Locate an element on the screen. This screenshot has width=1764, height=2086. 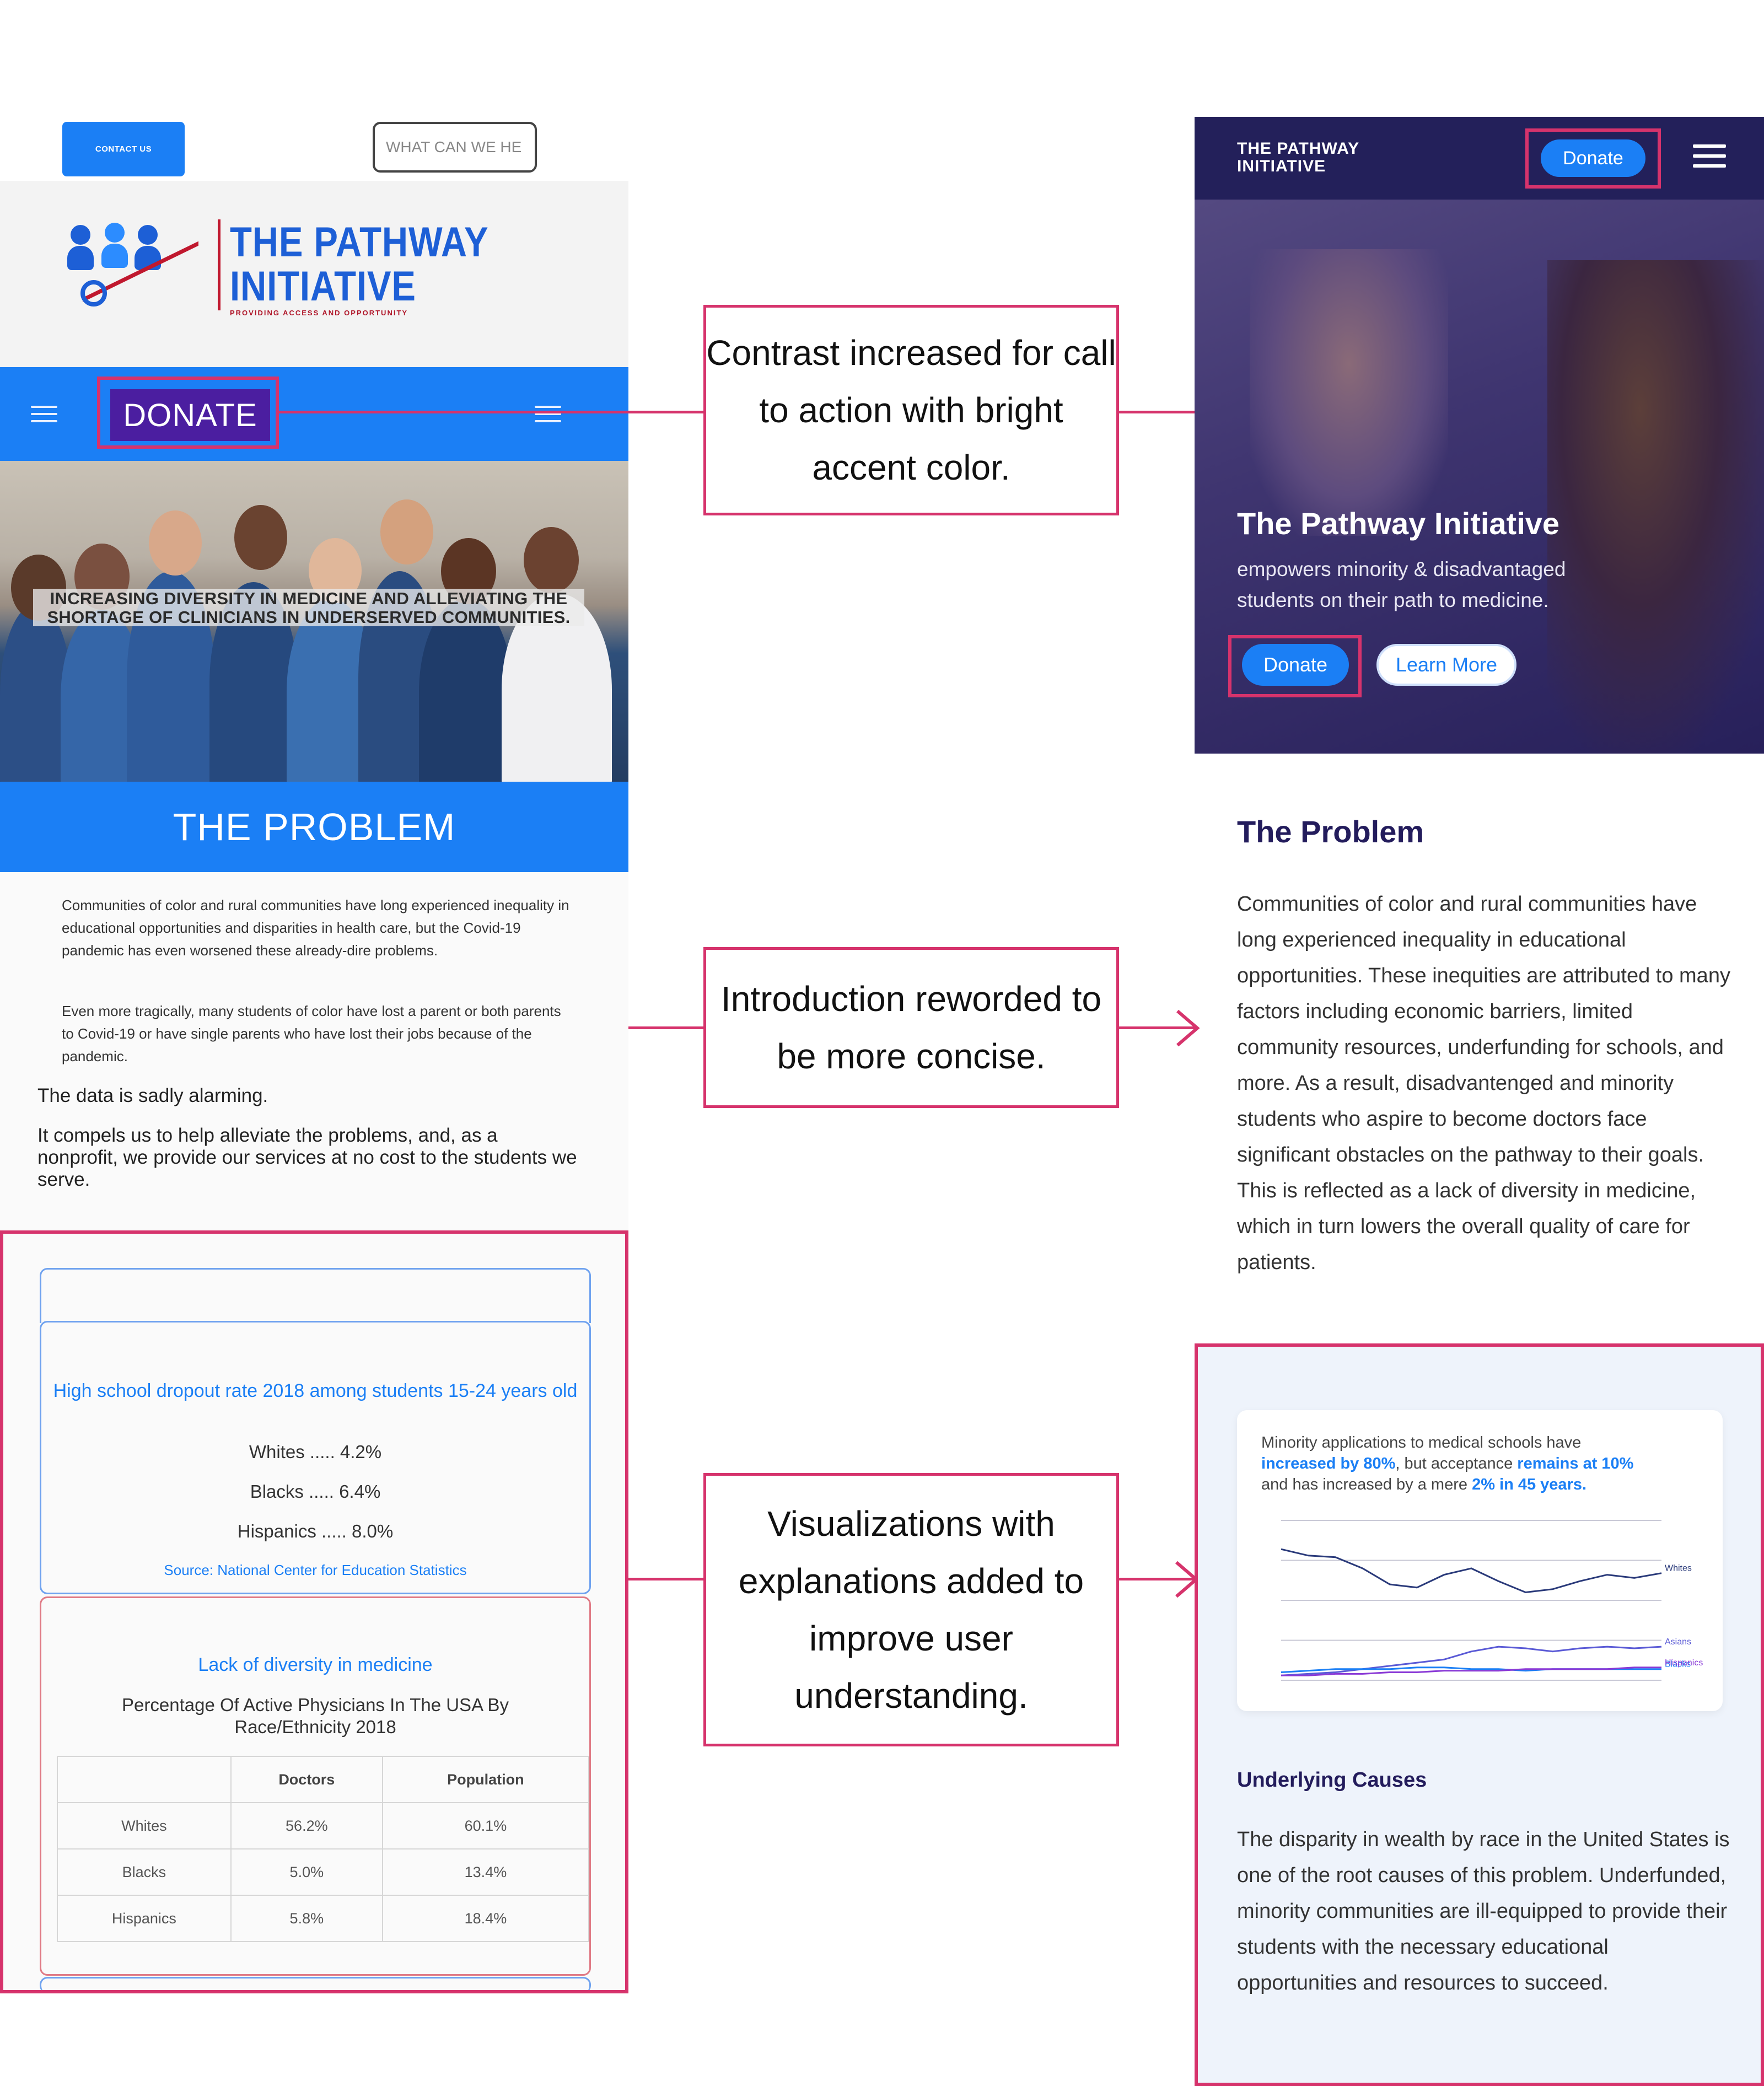
learn-more-button: Learn More is located at coordinates (1446, 665).